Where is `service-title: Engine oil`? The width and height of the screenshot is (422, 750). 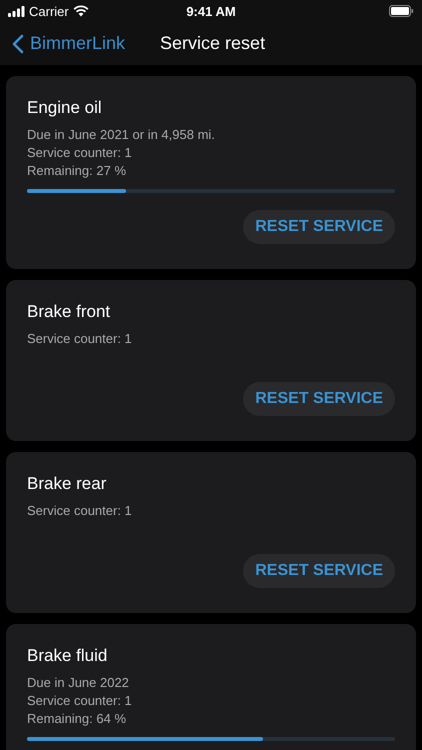
service-title: Engine oil is located at coordinates (65, 108).